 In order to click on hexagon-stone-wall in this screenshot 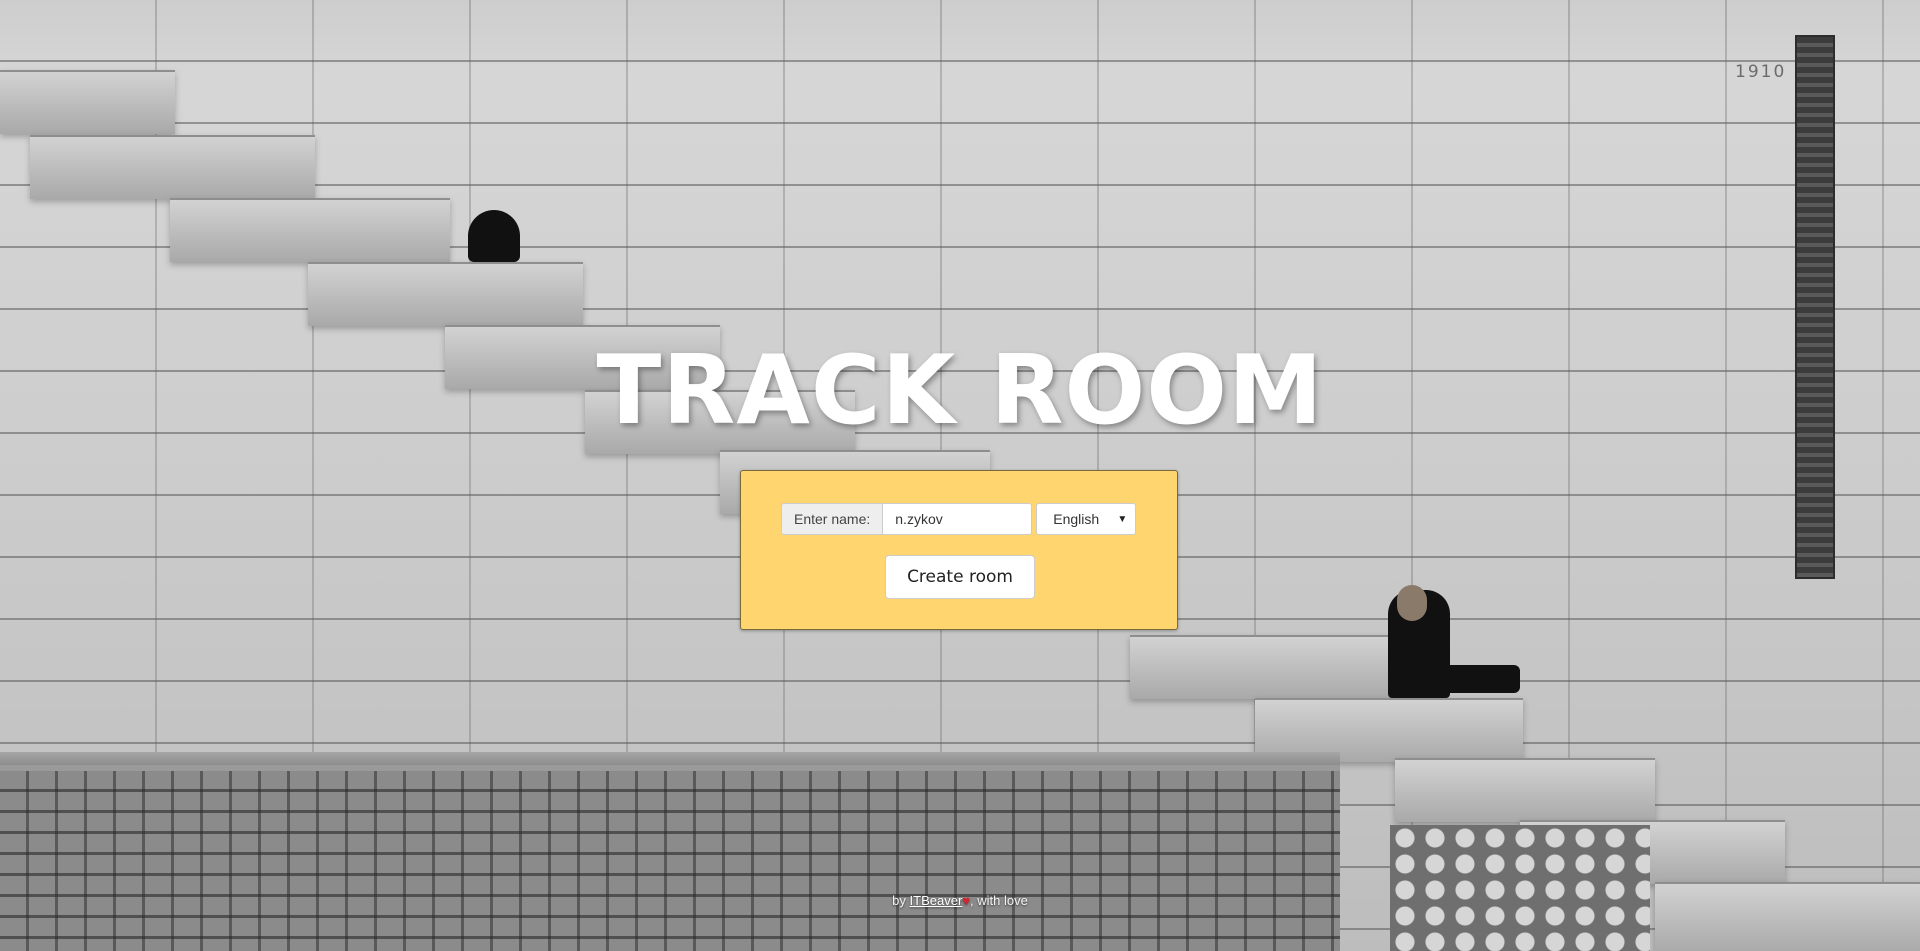, I will do `click(1520, 888)`.